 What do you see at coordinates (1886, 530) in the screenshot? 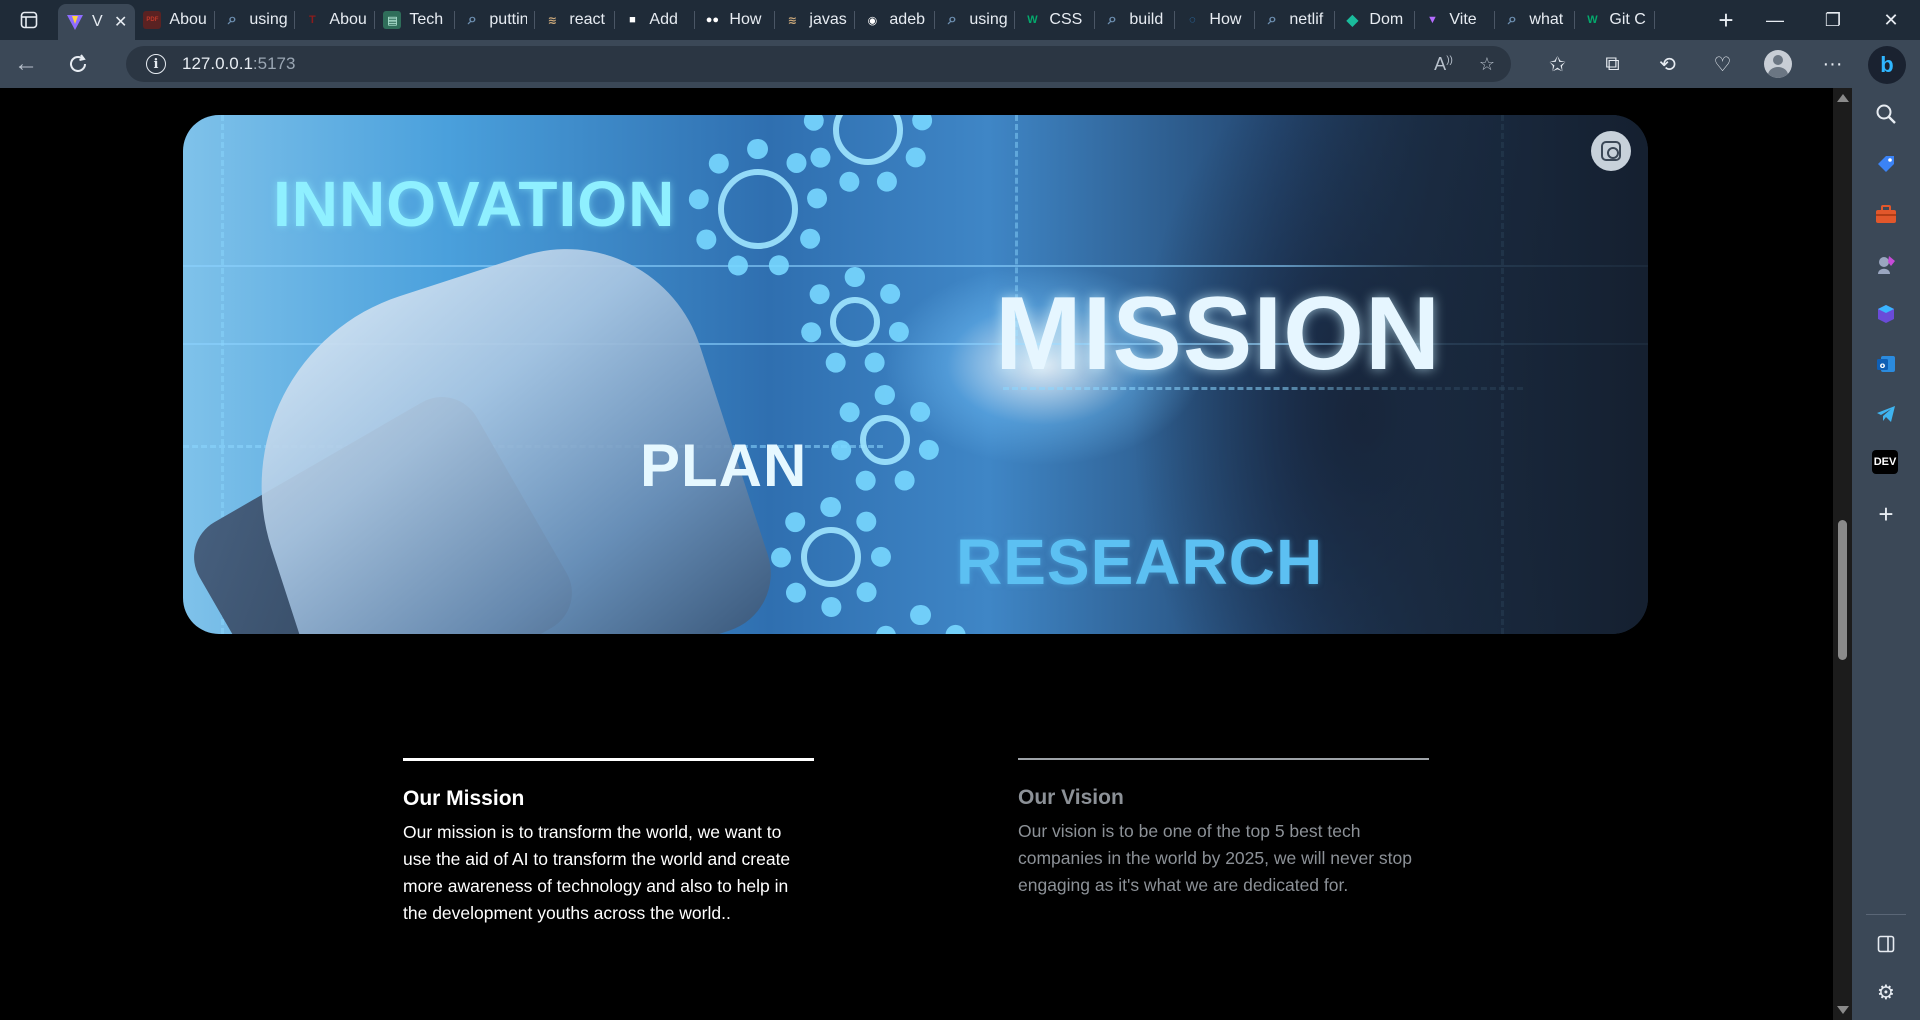
I see `edge-sidebar: b o DEV + ⚙` at bounding box center [1886, 530].